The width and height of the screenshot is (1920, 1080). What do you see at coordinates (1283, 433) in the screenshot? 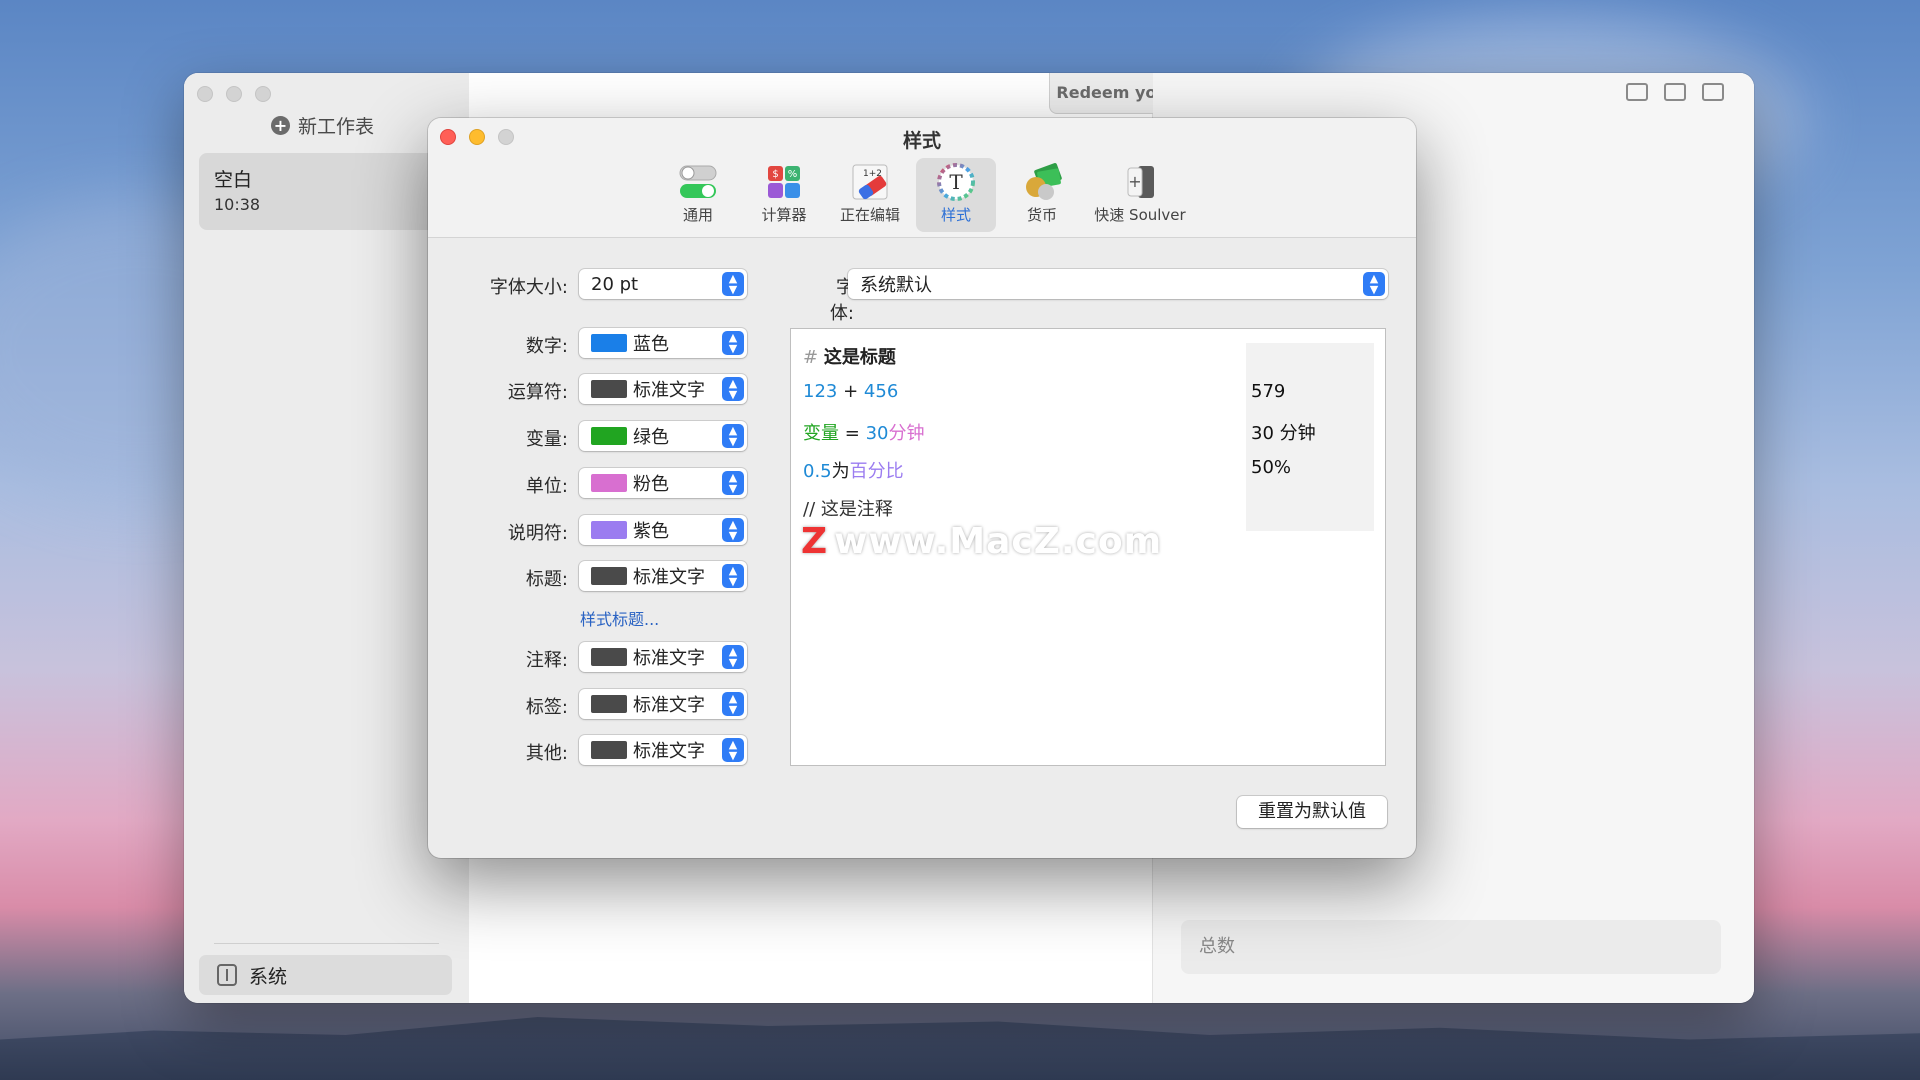
I see `preview-result: 30 分钟` at bounding box center [1283, 433].